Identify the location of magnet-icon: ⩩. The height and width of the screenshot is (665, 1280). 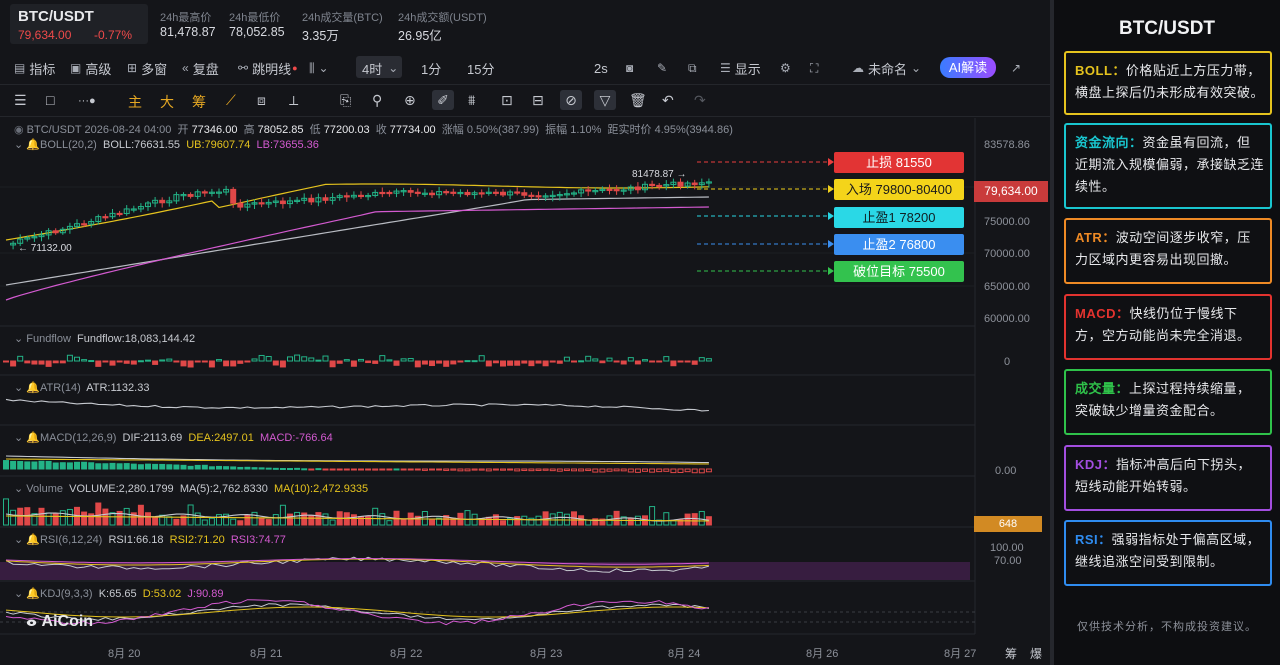
(471, 100).